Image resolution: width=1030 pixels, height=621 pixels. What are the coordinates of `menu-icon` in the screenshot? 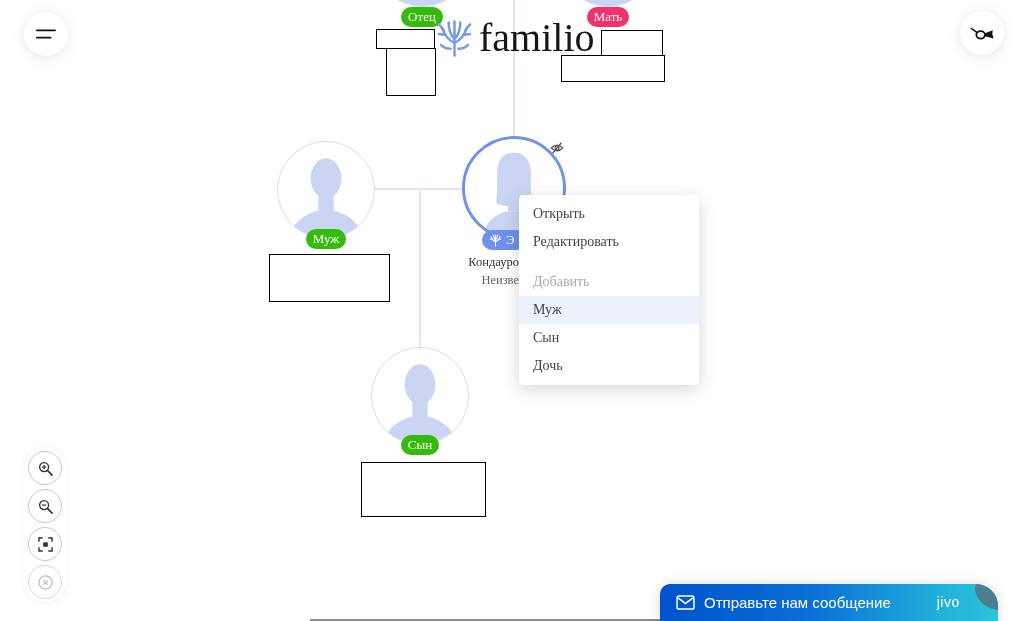 It's located at (46, 34).